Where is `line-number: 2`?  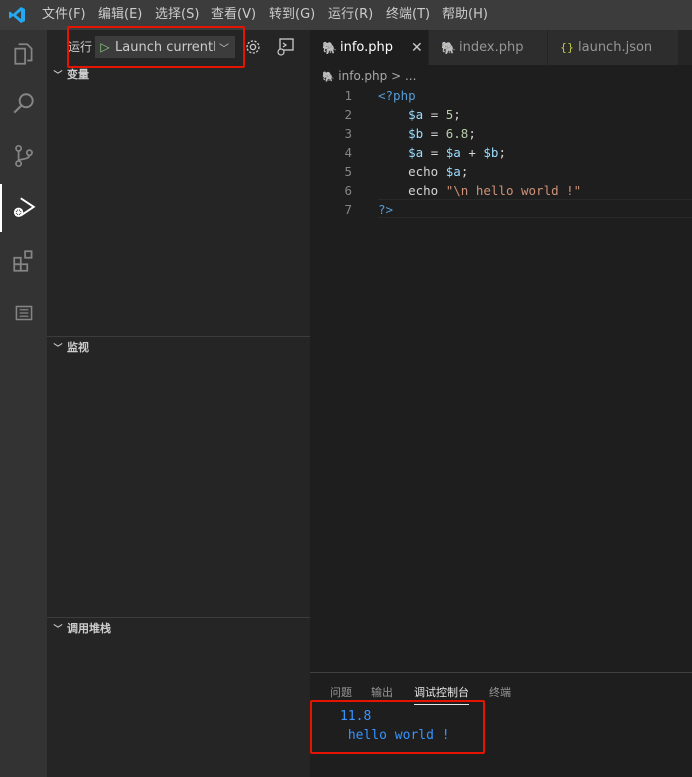 line-number: 2 is located at coordinates (348, 114).